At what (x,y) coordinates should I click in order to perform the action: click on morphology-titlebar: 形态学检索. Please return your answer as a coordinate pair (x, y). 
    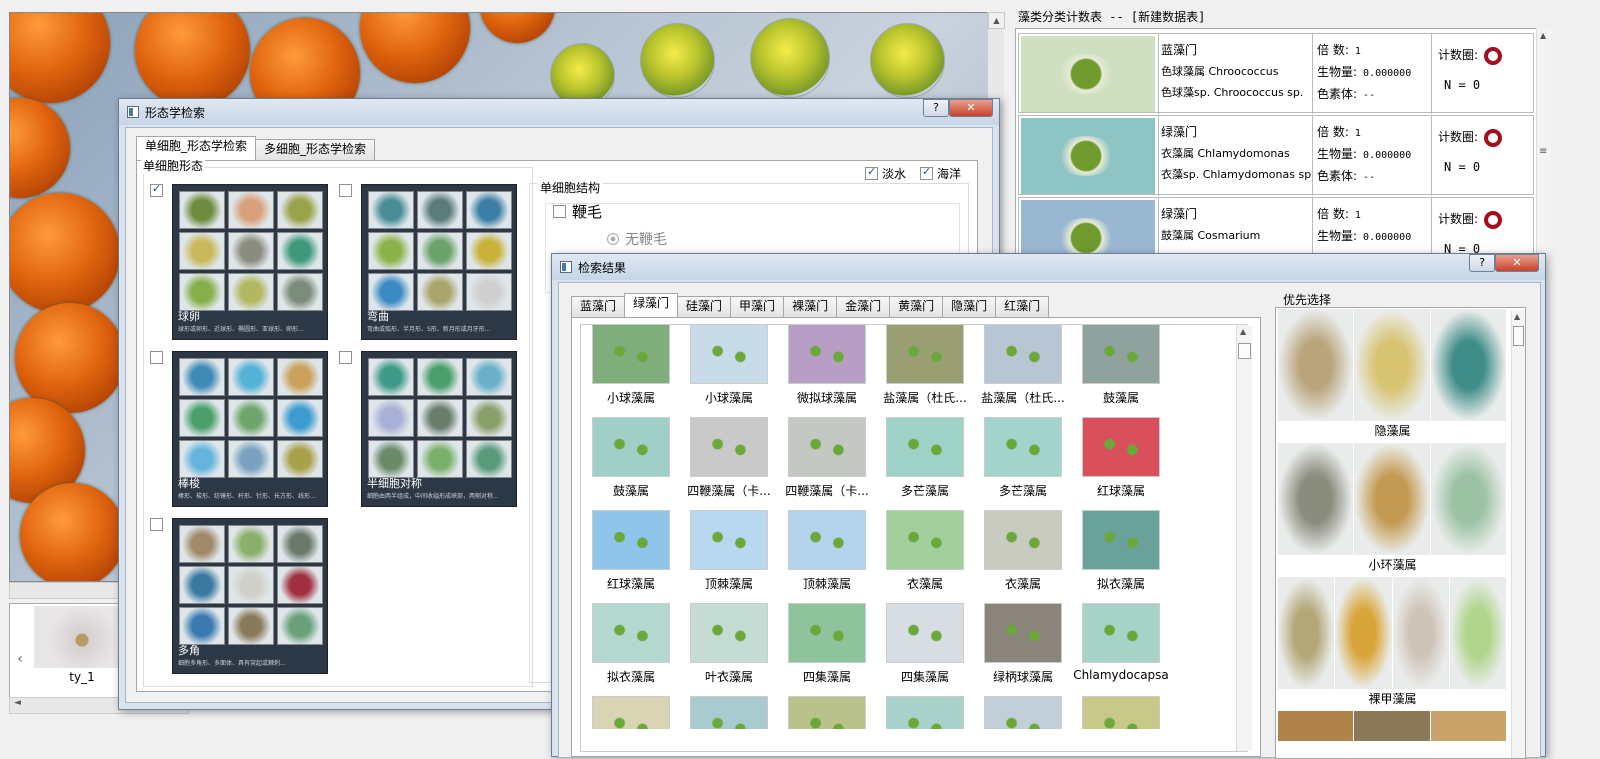
    Looking at the image, I should click on (559, 112).